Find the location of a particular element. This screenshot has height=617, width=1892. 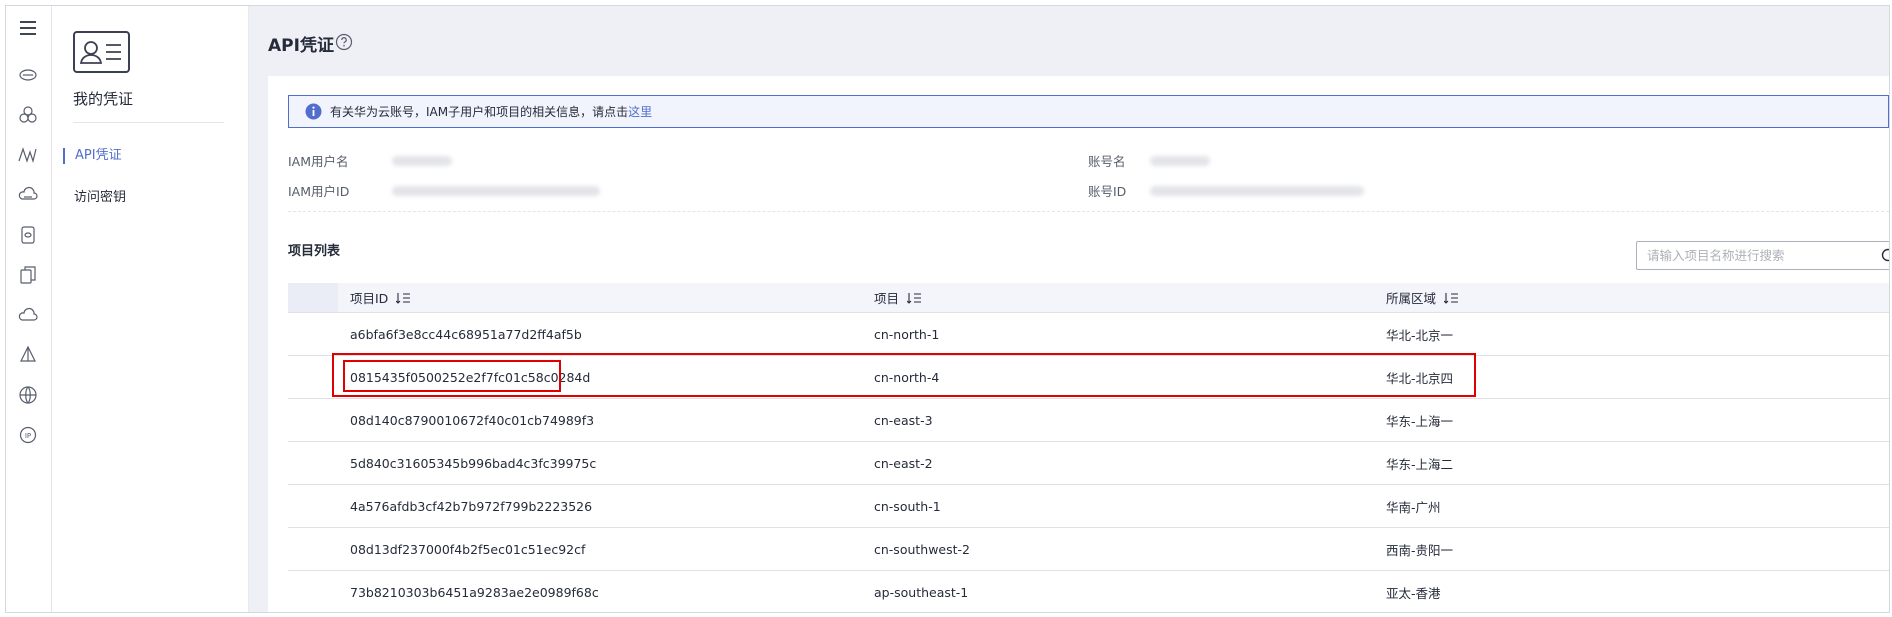

project-search-box is located at coordinates (1763, 255).